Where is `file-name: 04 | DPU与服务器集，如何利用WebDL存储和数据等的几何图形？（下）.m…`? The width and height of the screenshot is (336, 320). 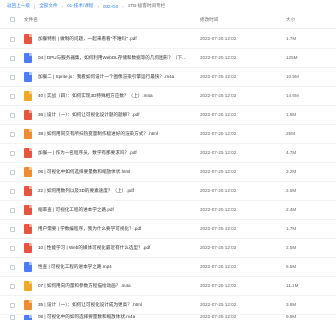 file-name: 04 | DPU与服务器集，如何利用WebDL存储和数据等的几何图形？（下）.m… is located at coordinates (113, 58).